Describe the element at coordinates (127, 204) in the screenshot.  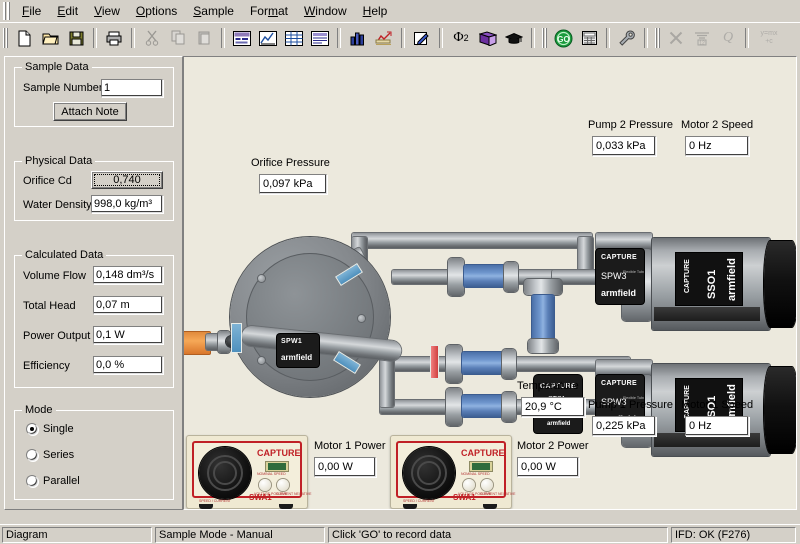
I see `water-density-value: 998,0 kg/m³` at that location.